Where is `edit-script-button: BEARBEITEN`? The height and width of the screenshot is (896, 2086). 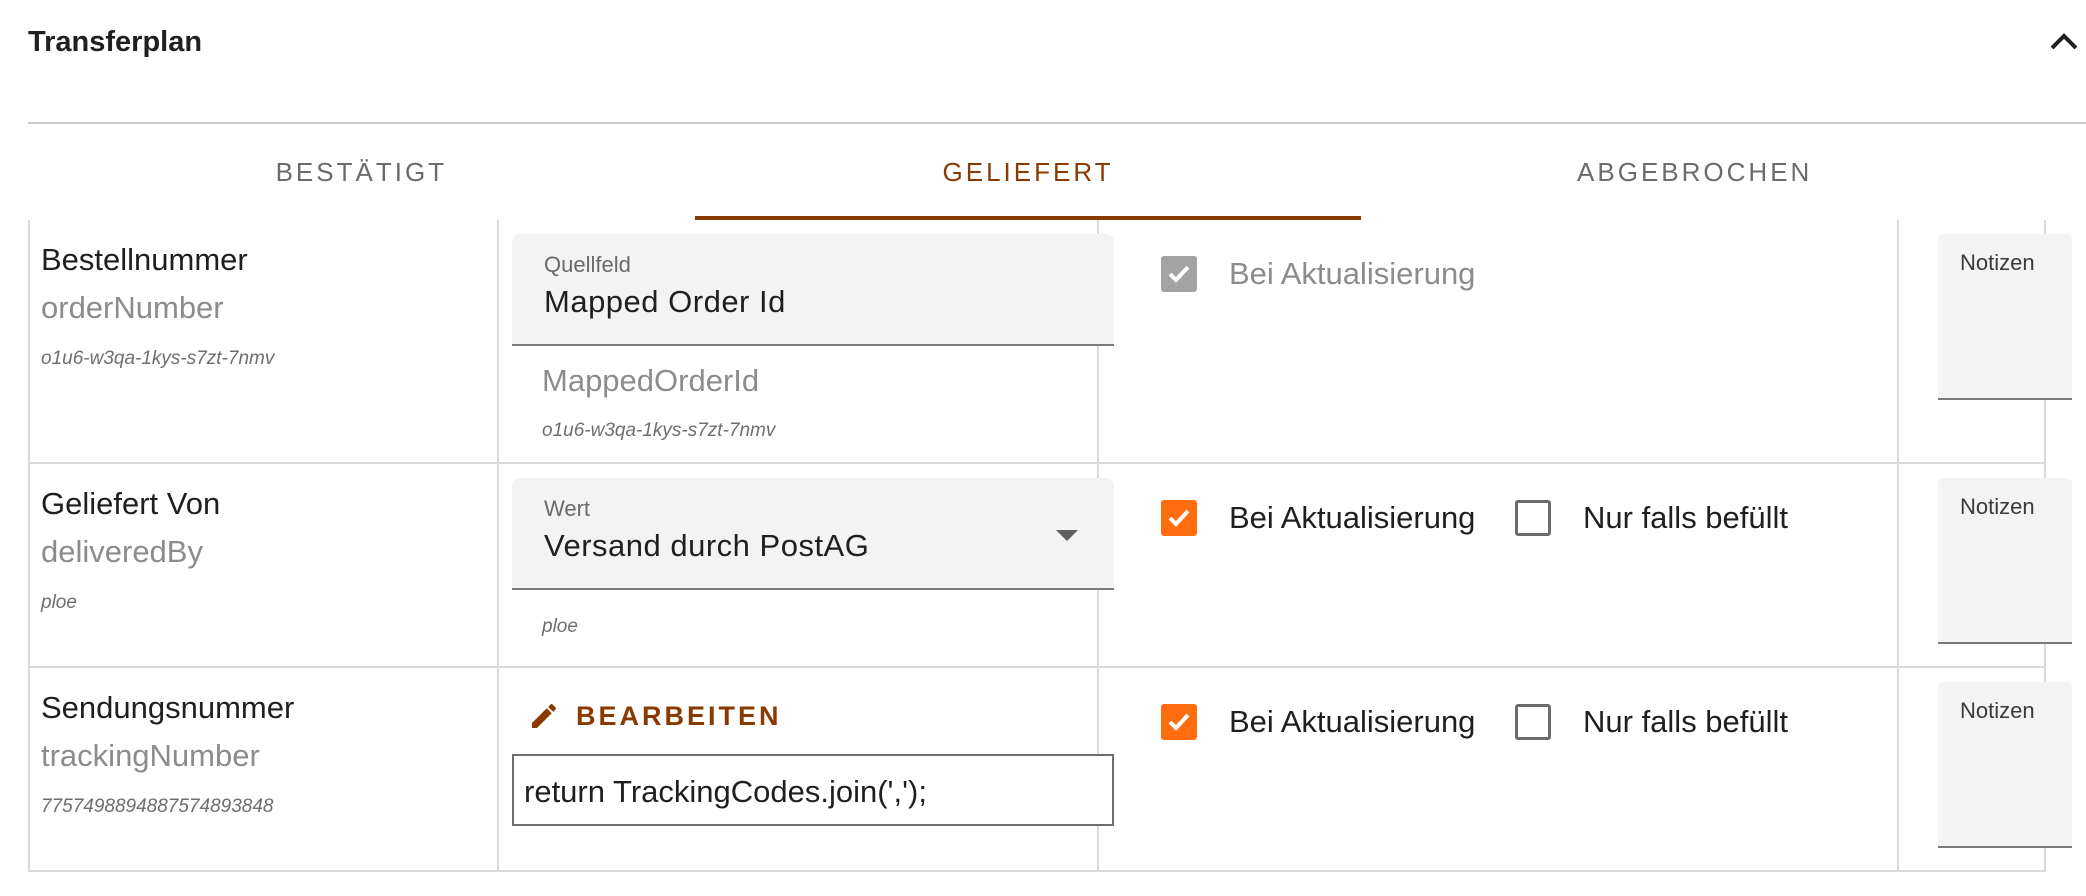
edit-script-button: BEARBEITEN is located at coordinates (655, 716).